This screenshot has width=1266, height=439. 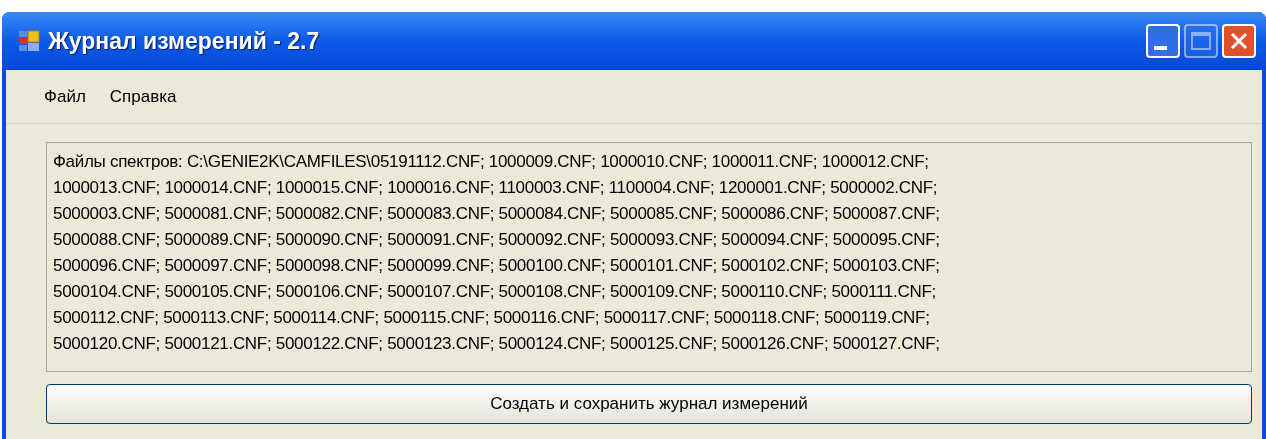 I want to click on file-list-line: 5000120.CNF; 5000121.CNF; 5000122.CNF; 5000123.CNF; 5000124.CNF; 5000125.CNF; 5000126.CNF; 5000127.CNF;, so click(x=497, y=344).